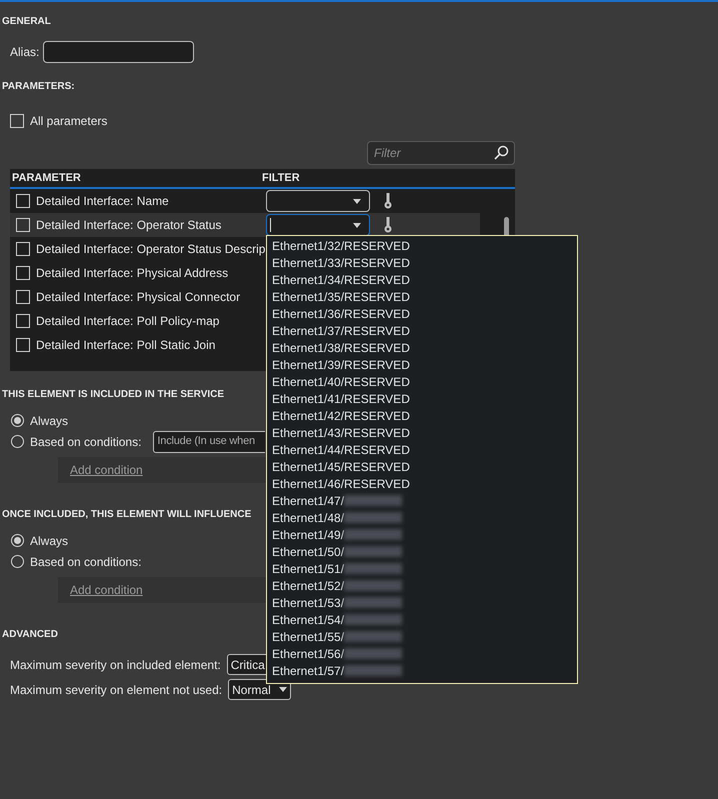 The height and width of the screenshot is (799, 718). Describe the element at coordinates (308, 619) in the screenshot. I see `dropdown-item: Ethernet1/54/` at that location.